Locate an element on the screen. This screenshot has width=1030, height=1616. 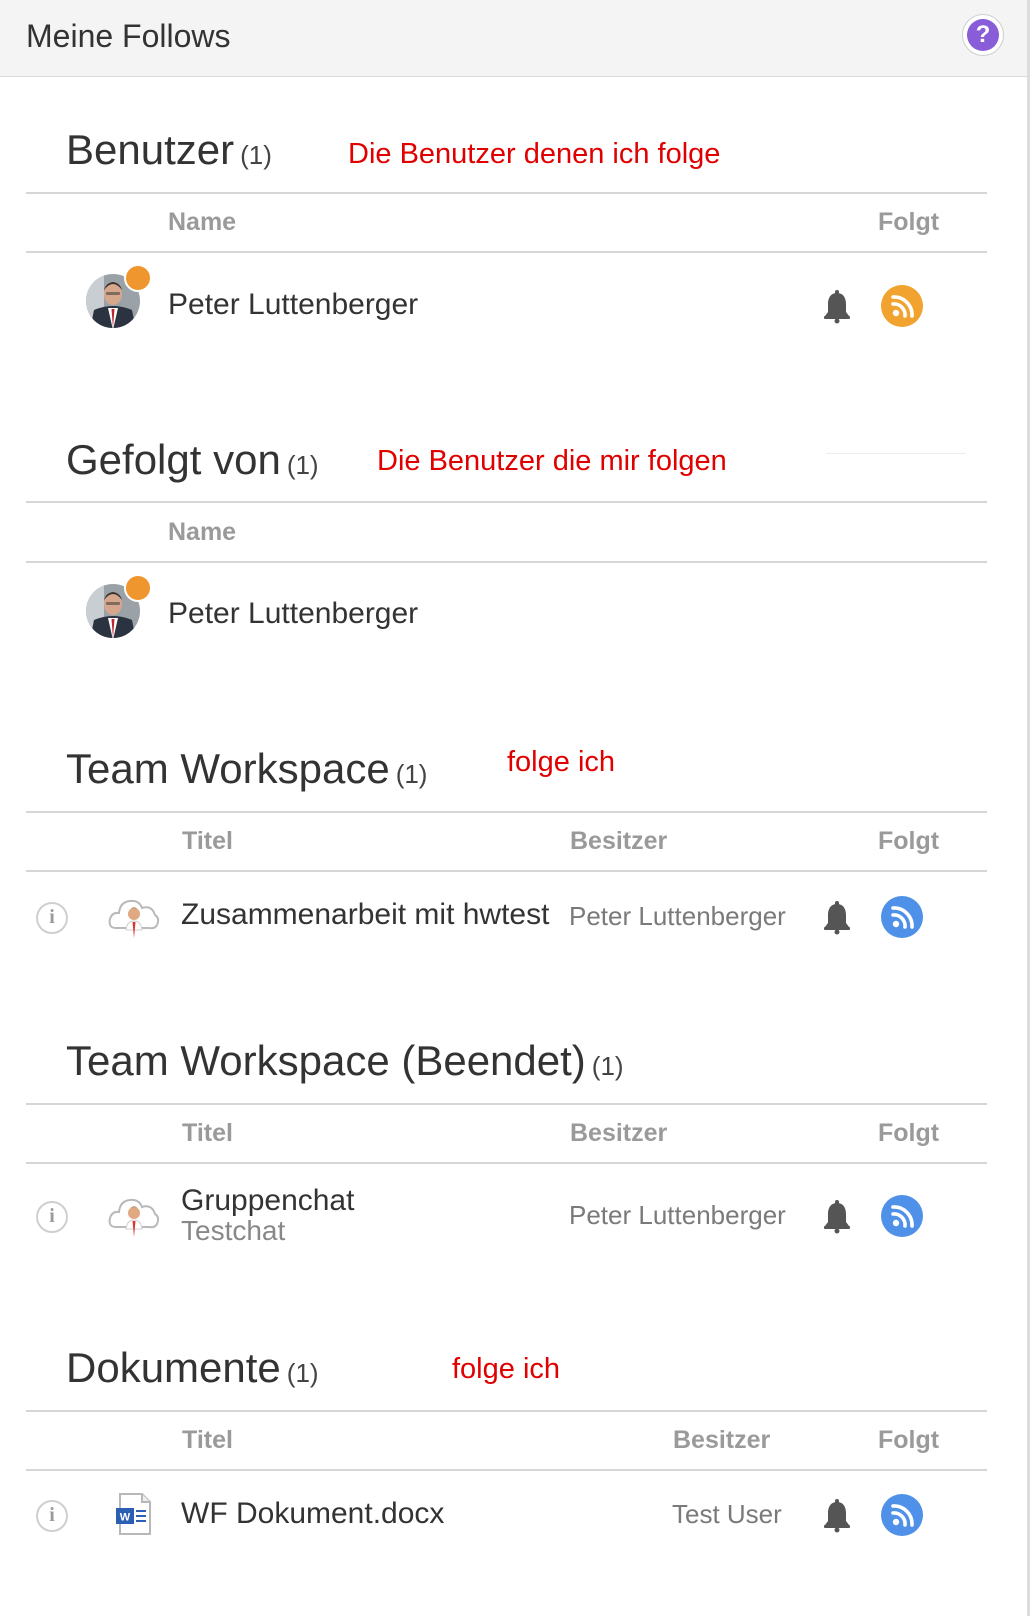
annotation-dokumente: folge ich is located at coordinates (506, 1369).